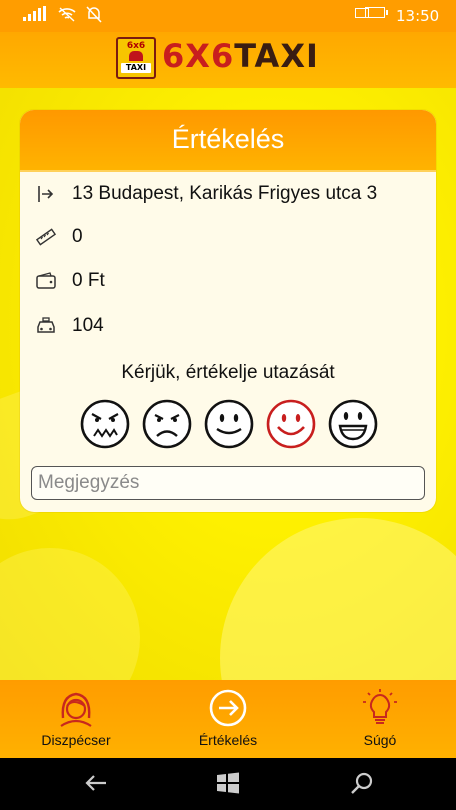 Image resolution: width=456 pixels, height=810 pixels. What do you see at coordinates (418, 16) in the screenshot?
I see `clock: 13:50` at bounding box center [418, 16].